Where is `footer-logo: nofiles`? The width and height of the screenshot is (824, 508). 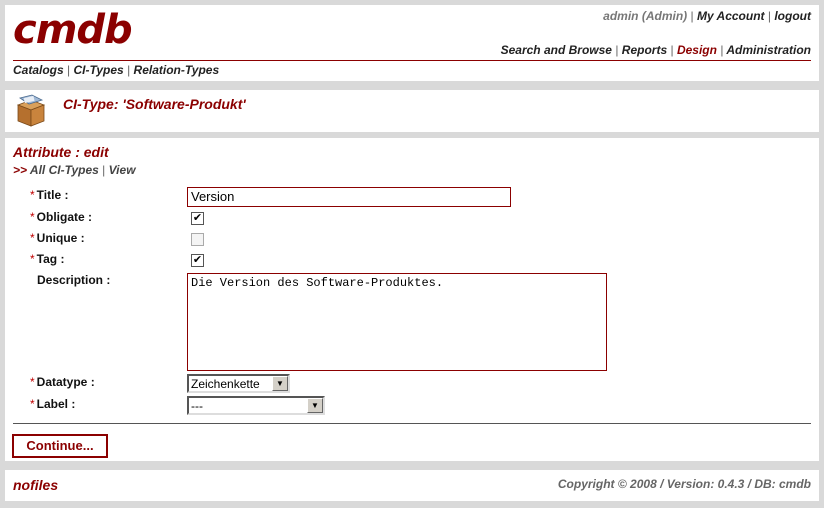 footer-logo: nofiles is located at coordinates (35, 485).